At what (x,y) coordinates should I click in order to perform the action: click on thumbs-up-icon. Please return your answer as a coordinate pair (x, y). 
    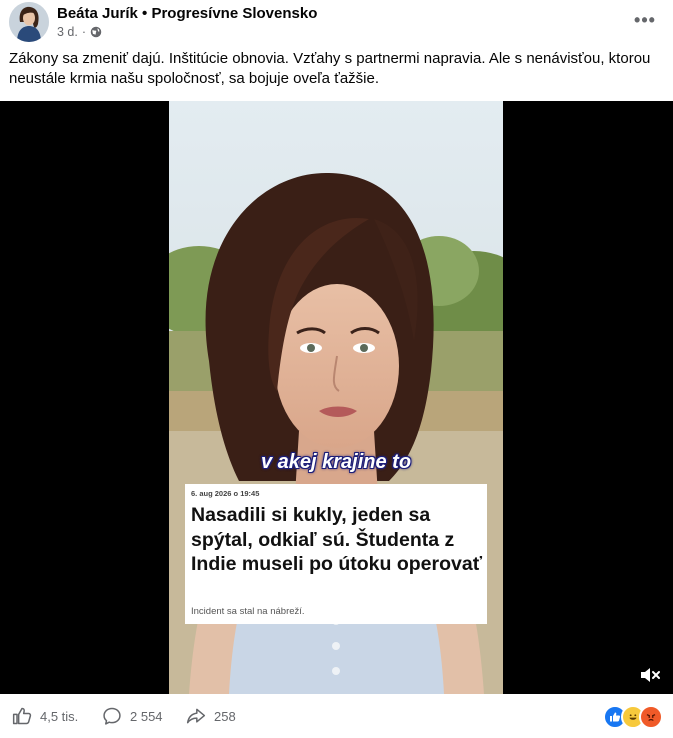
    Looking at the image, I should click on (22, 716).